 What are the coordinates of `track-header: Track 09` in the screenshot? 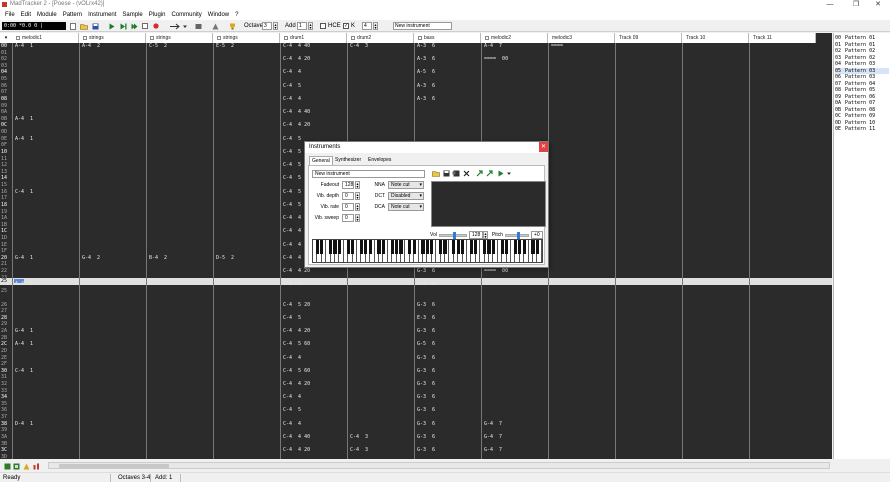 It's located at (648, 38).